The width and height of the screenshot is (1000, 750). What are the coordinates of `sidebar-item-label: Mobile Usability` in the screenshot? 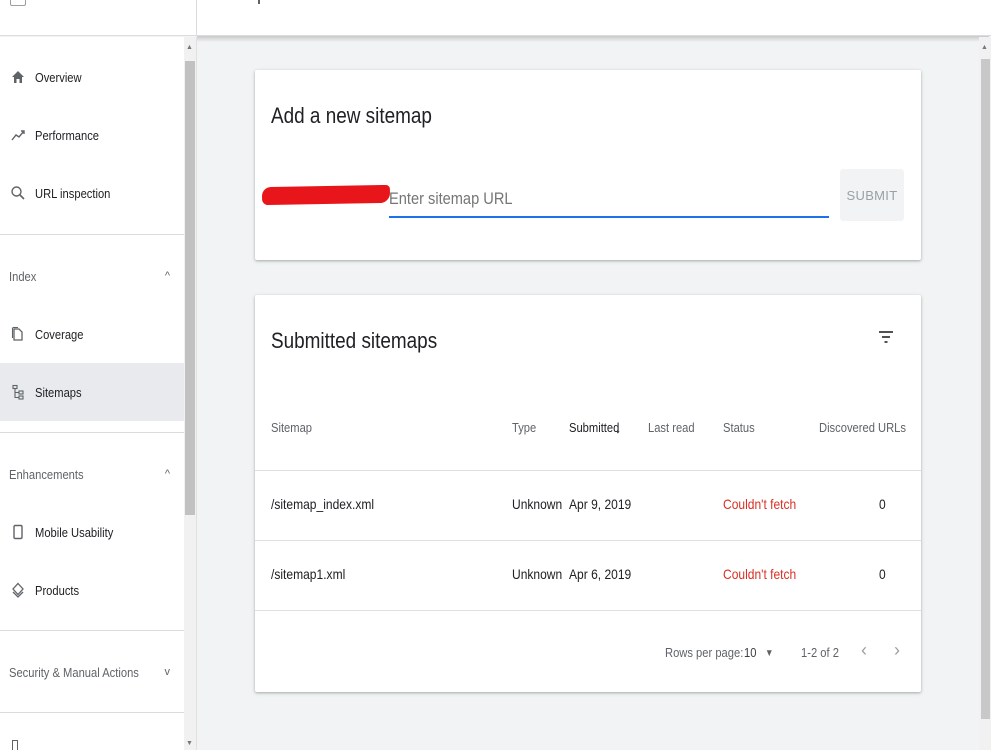 It's located at (74, 532).